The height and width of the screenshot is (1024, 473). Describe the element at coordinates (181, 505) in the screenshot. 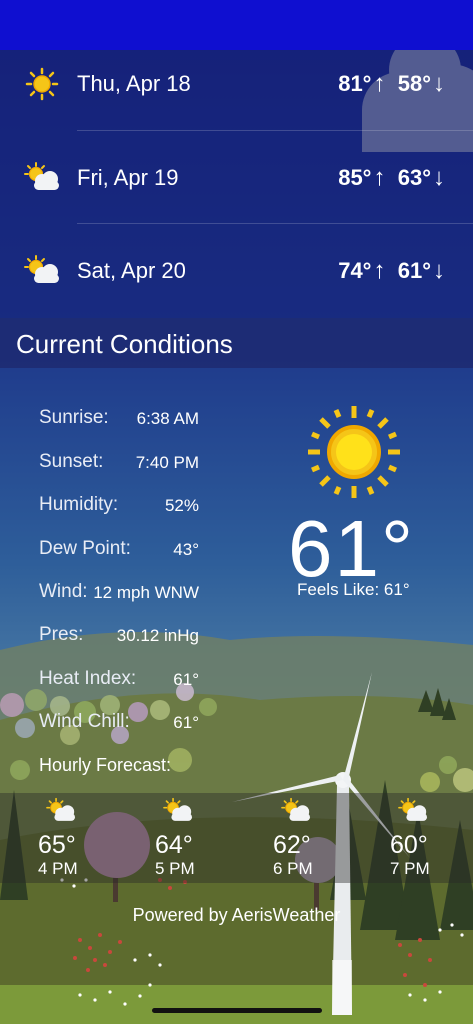

I see `humidity-value: 52%` at that location.